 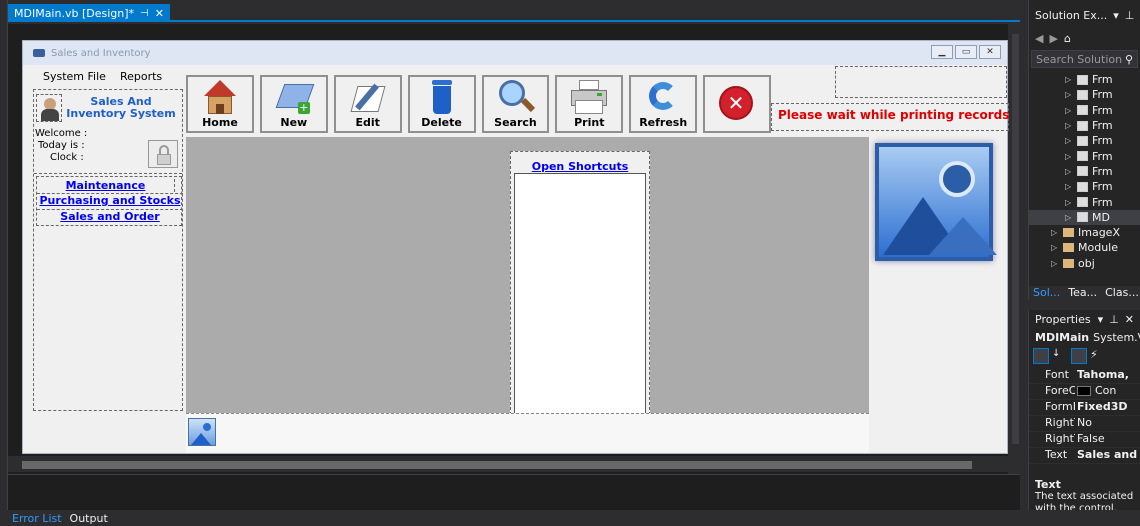 What do you see at coordinates (1067, 38) in the screenshot?
I see `home-icon: ⌂` at bounding box center [1067, 38].